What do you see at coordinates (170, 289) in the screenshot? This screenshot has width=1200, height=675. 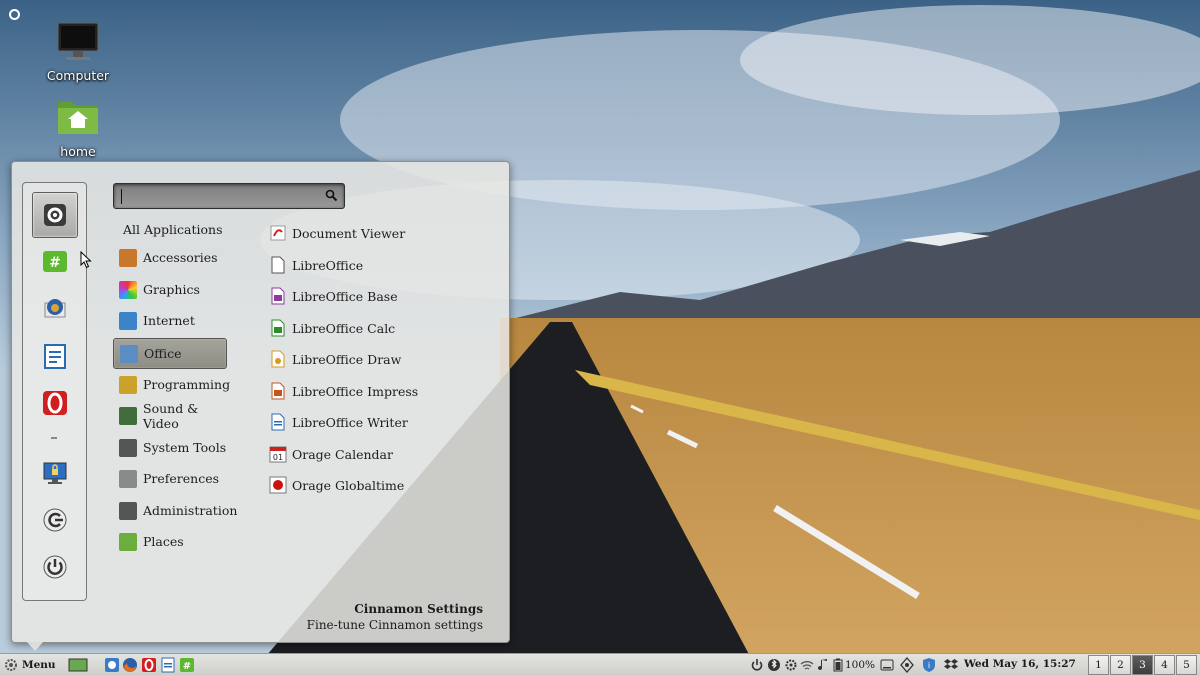 I see `category-graphics: Graphics` at bounding box center [170, 289].